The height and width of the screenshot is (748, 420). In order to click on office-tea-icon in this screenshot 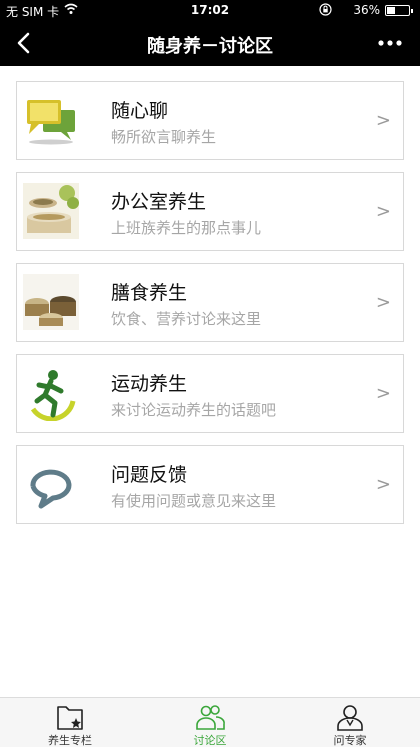, I will do `click(51, 211)`.